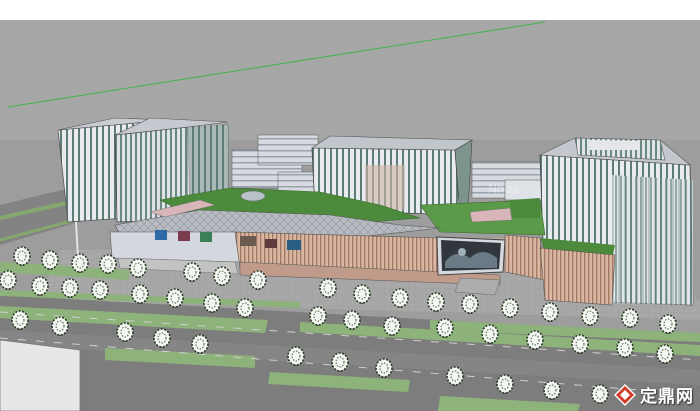  I want to click on foreground-block, so click(40, 375).